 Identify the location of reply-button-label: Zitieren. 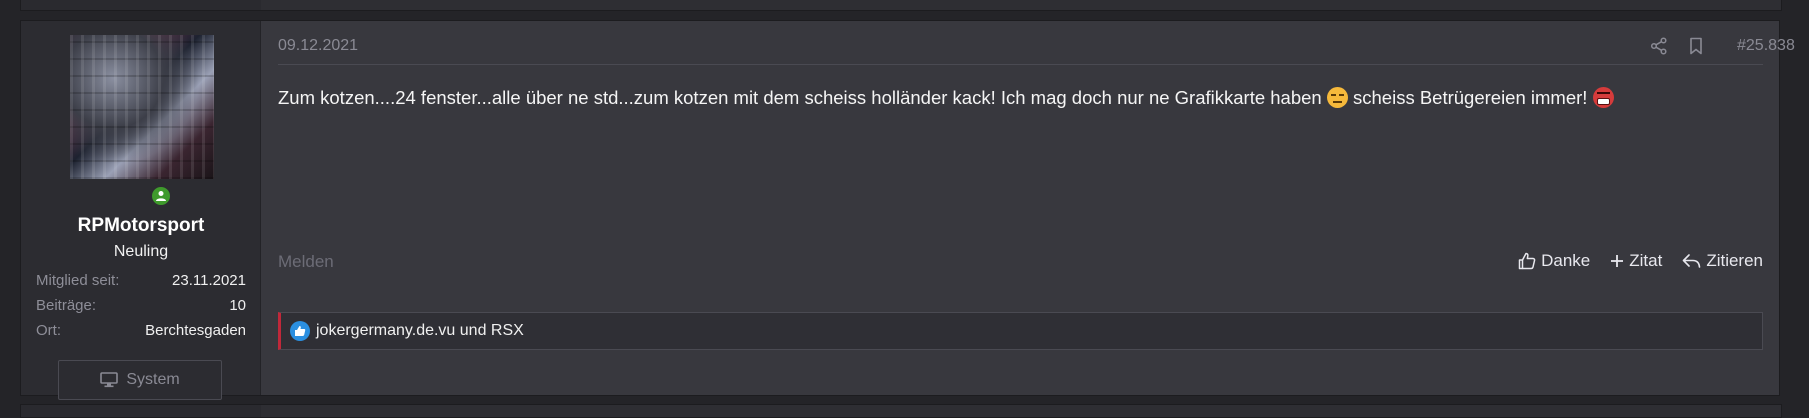
(1734, 260).